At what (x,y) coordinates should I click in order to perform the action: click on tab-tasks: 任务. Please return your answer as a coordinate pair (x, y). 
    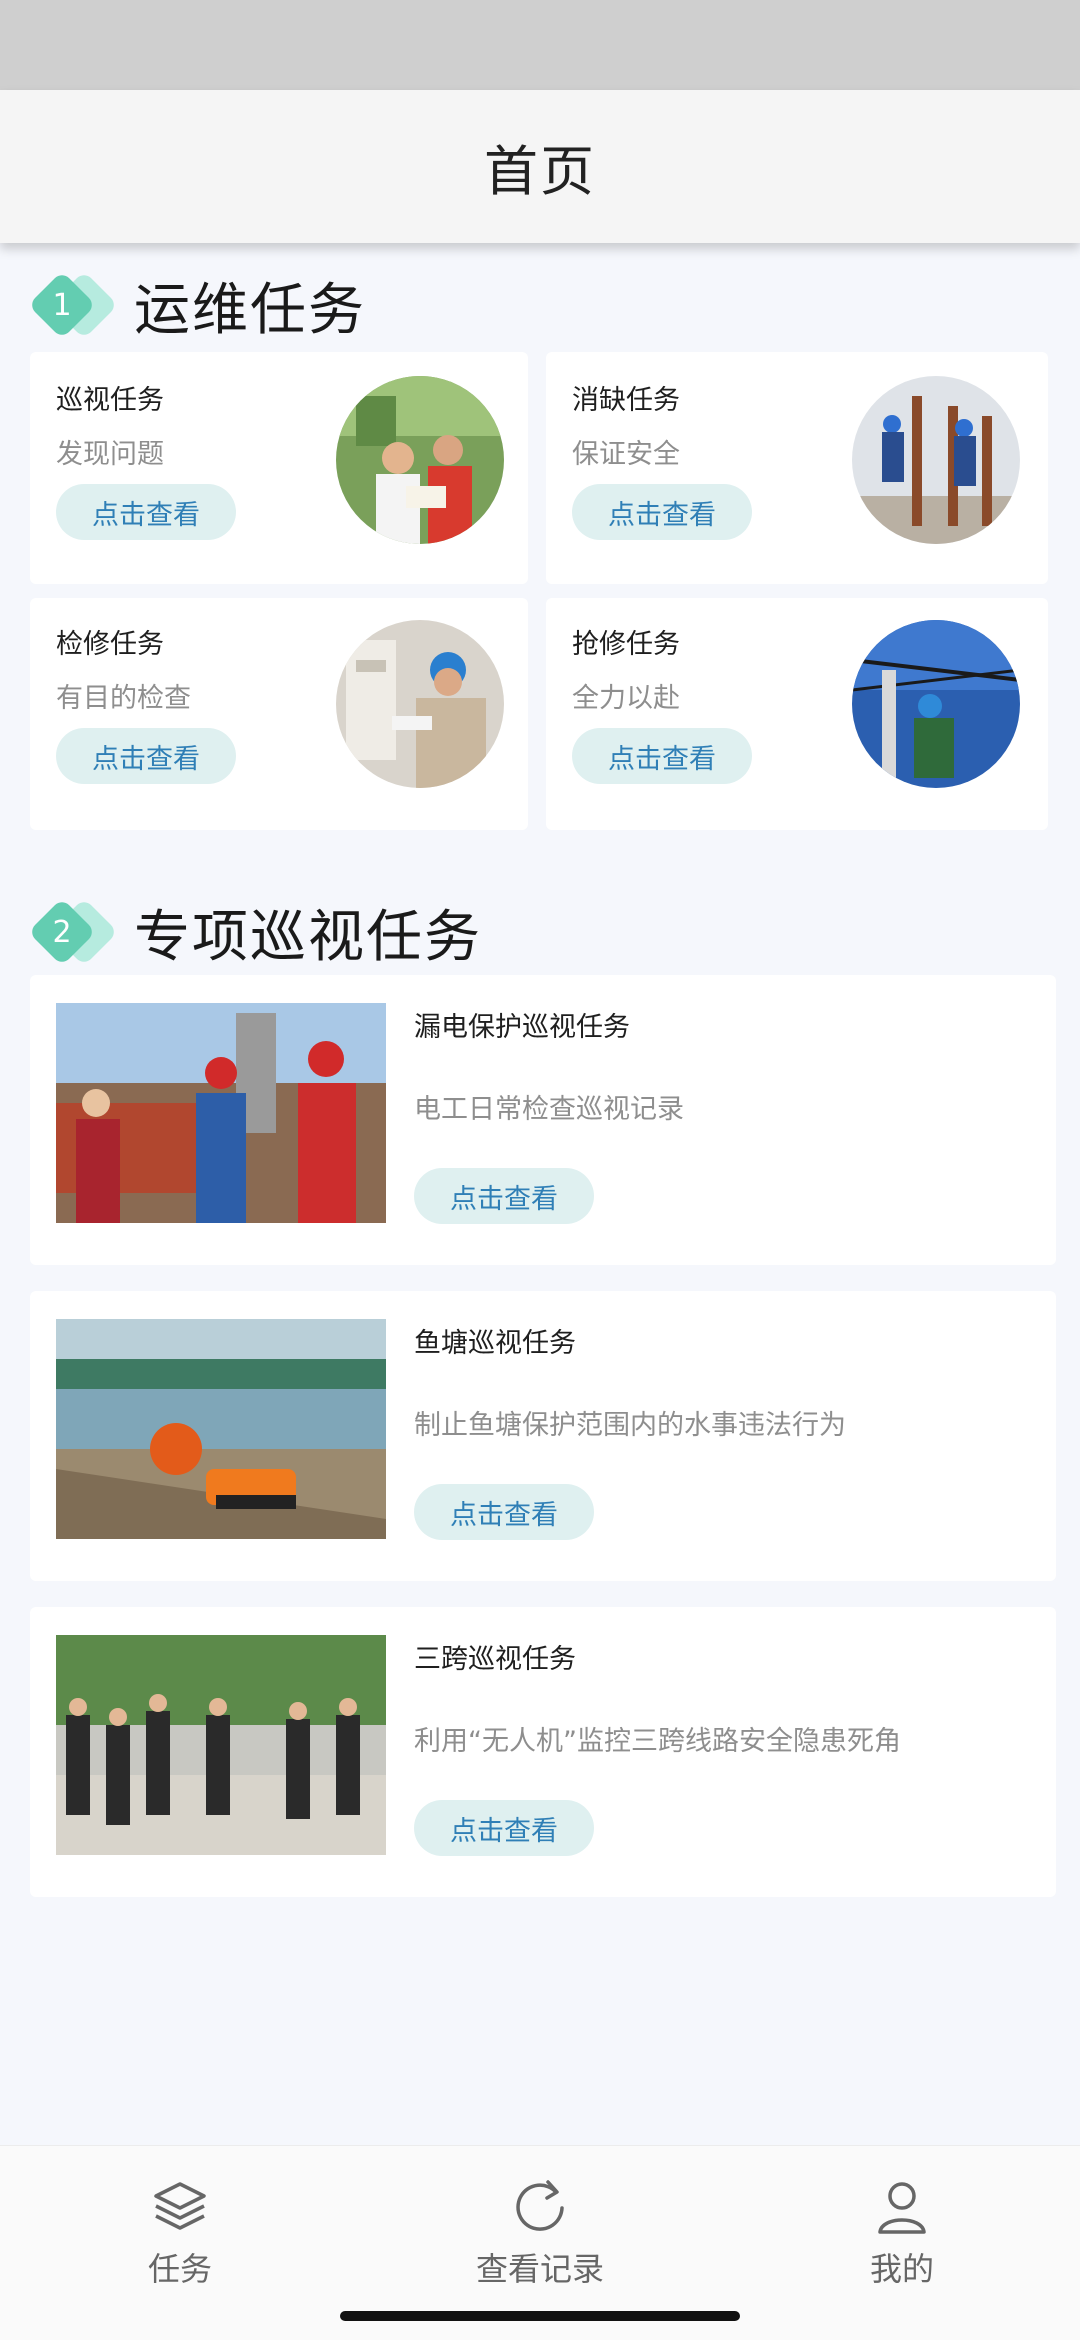
    Looking at the image, I should click on (180, 2236).